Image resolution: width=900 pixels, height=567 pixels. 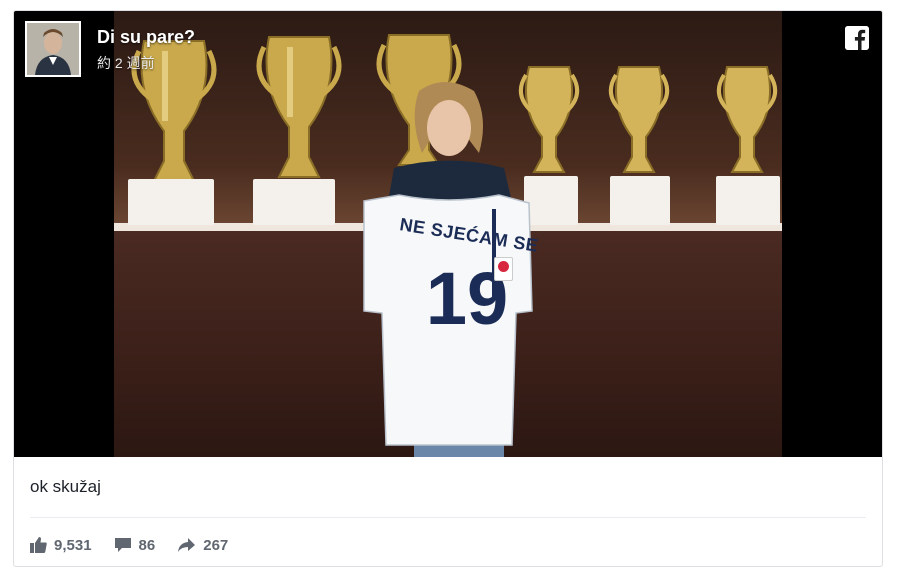 What do you see at coordinates (126, 63) in the screenshot?
I see `timestamp: 約 2 週前` at bounding box center [126, 63].